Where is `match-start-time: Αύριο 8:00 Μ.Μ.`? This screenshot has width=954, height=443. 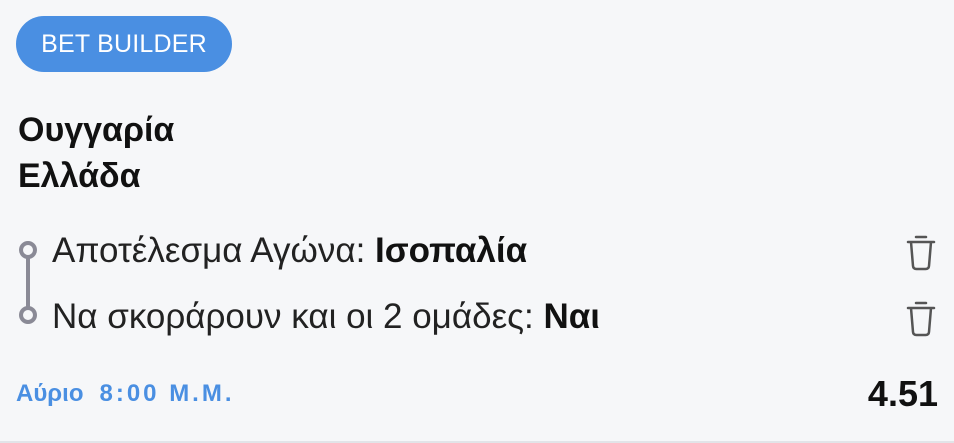
match-start-time: Αύριο 8:00 Μ.Μ. is located at coordinates (125, 394).